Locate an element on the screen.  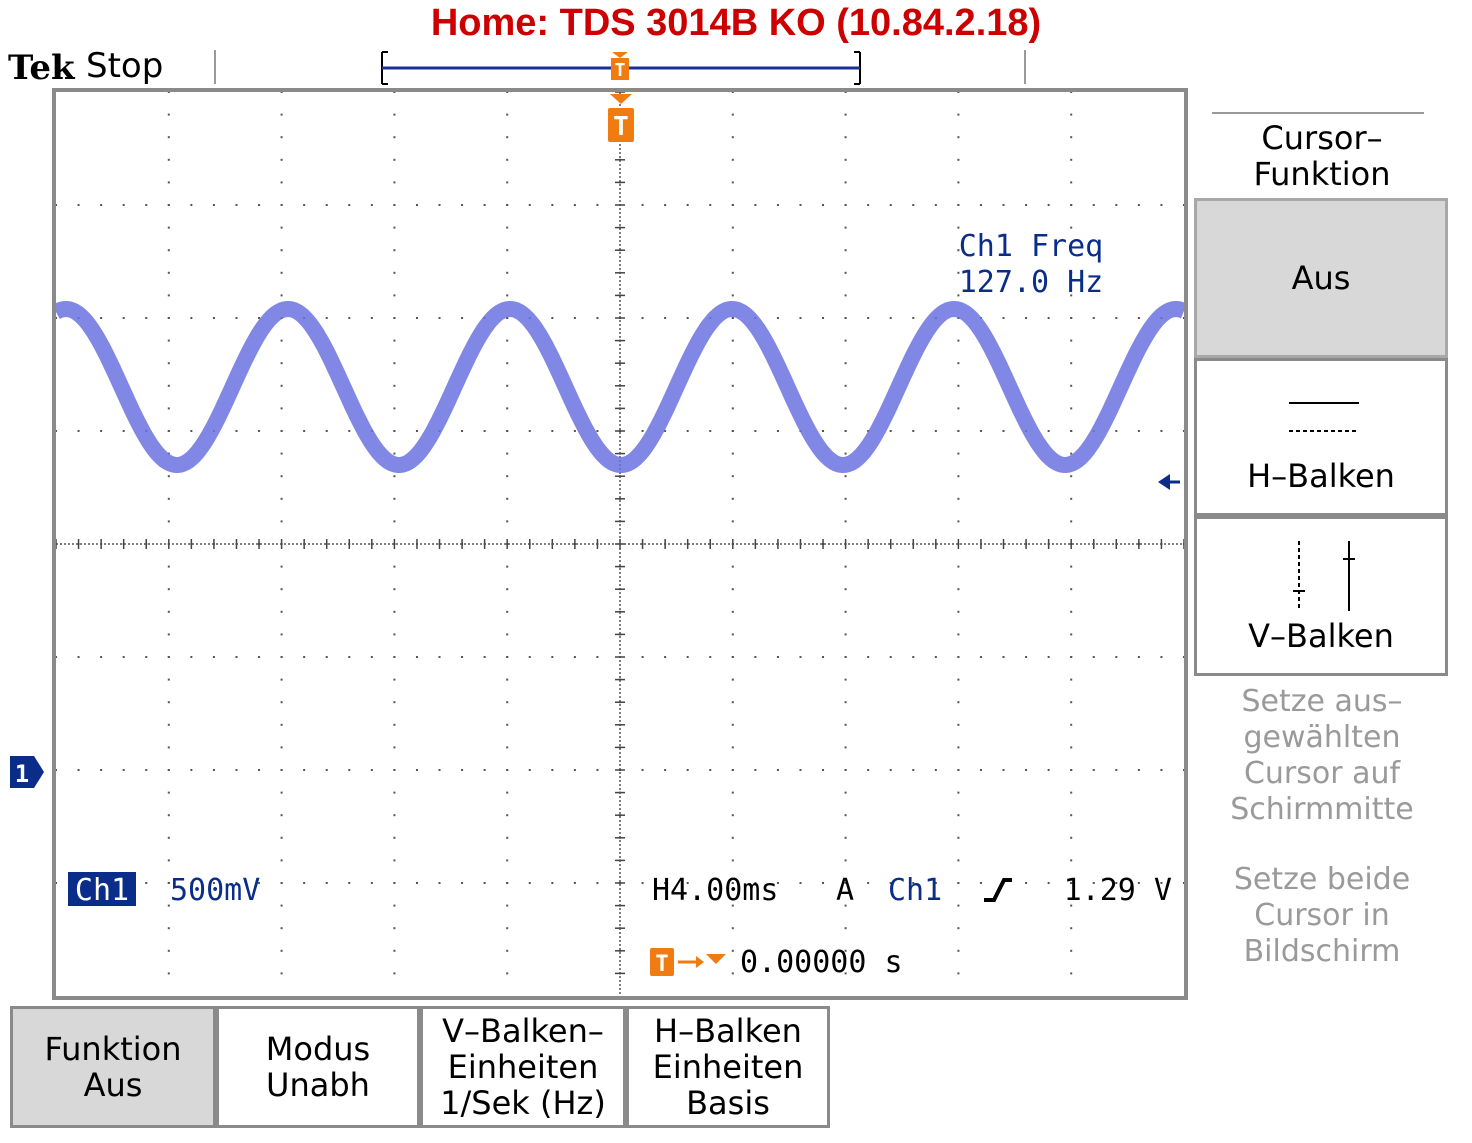
h-bar-units-button: H–Balken Einheiten Basis is located at coordinates (728, 1067).